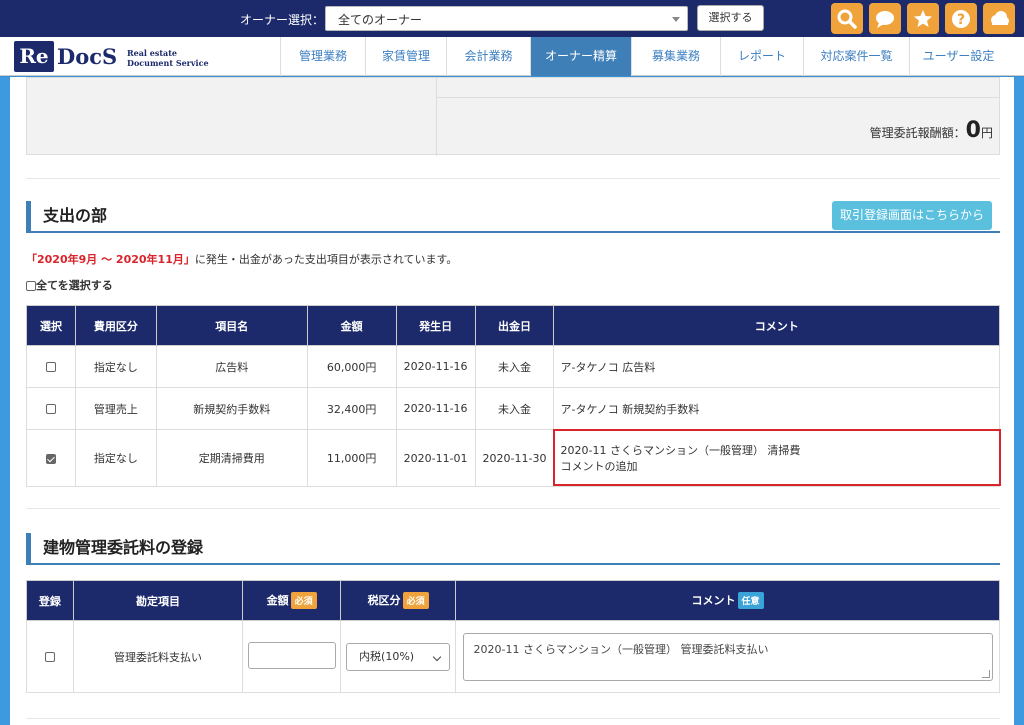  I want to click on tax-header-label: 税区分, so click(384, 600).